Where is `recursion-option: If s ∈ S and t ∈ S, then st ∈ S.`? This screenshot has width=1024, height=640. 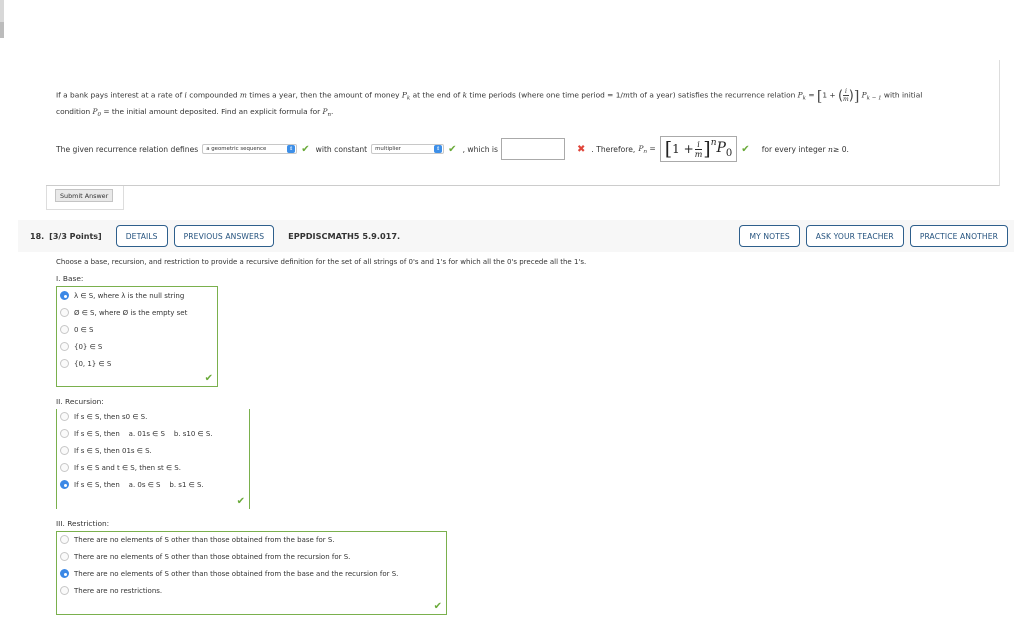
recursion-option: If s ∈ S and t ∈ S, then st ∈ S. is located at coordinates (120, 467).